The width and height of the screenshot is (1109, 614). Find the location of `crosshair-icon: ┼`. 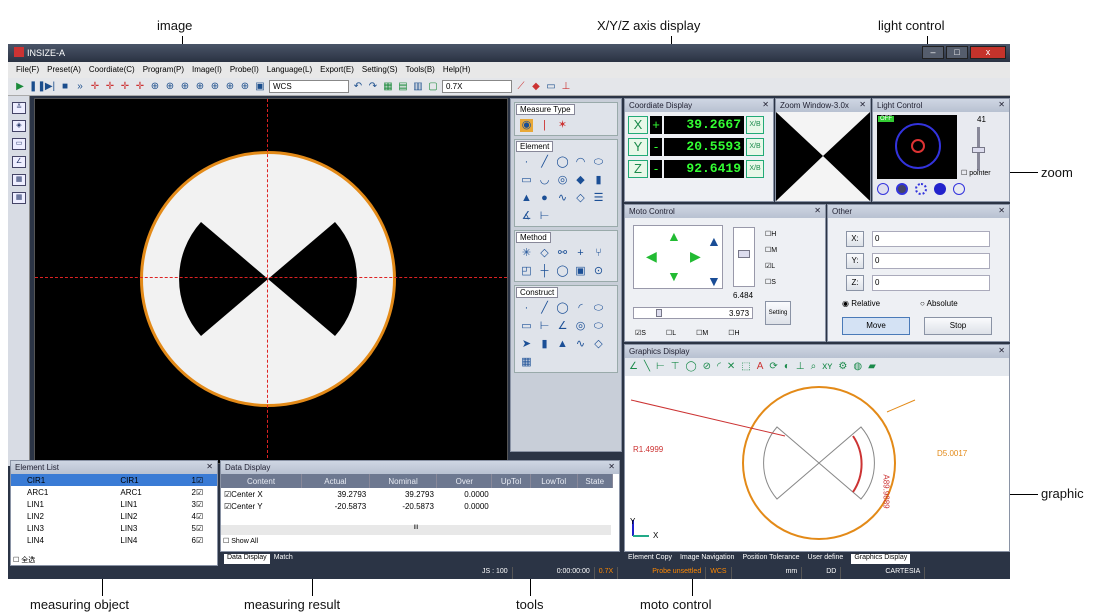

crosshair-icon: ┼ is located at coordinates (544, 271).